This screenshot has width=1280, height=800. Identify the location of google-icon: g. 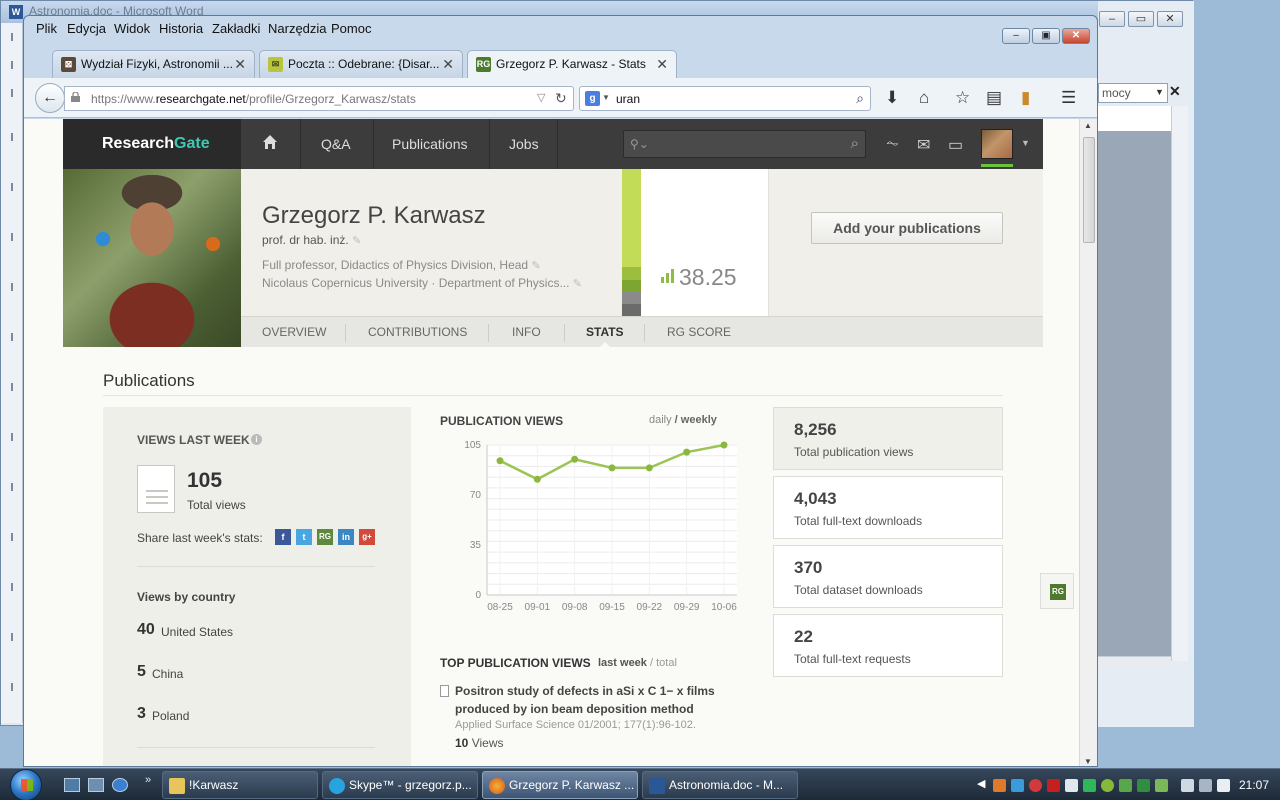
(592, 98).